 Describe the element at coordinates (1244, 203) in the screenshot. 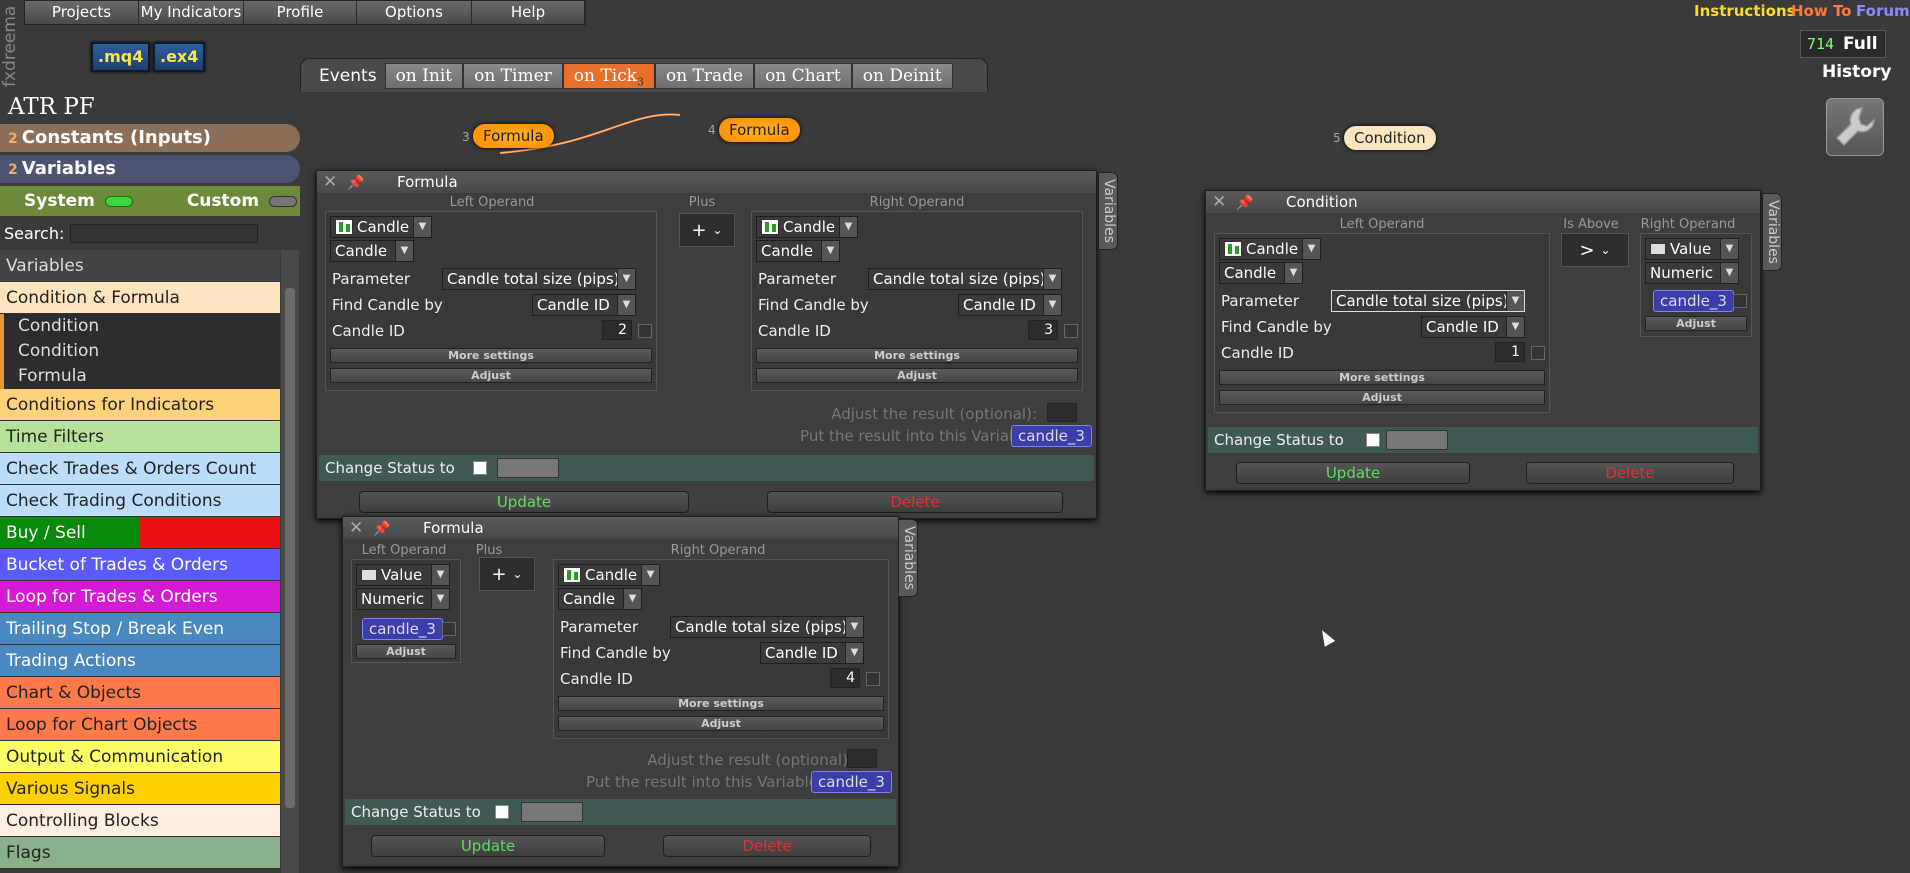

I see `pin-icon: 📌` at that location.